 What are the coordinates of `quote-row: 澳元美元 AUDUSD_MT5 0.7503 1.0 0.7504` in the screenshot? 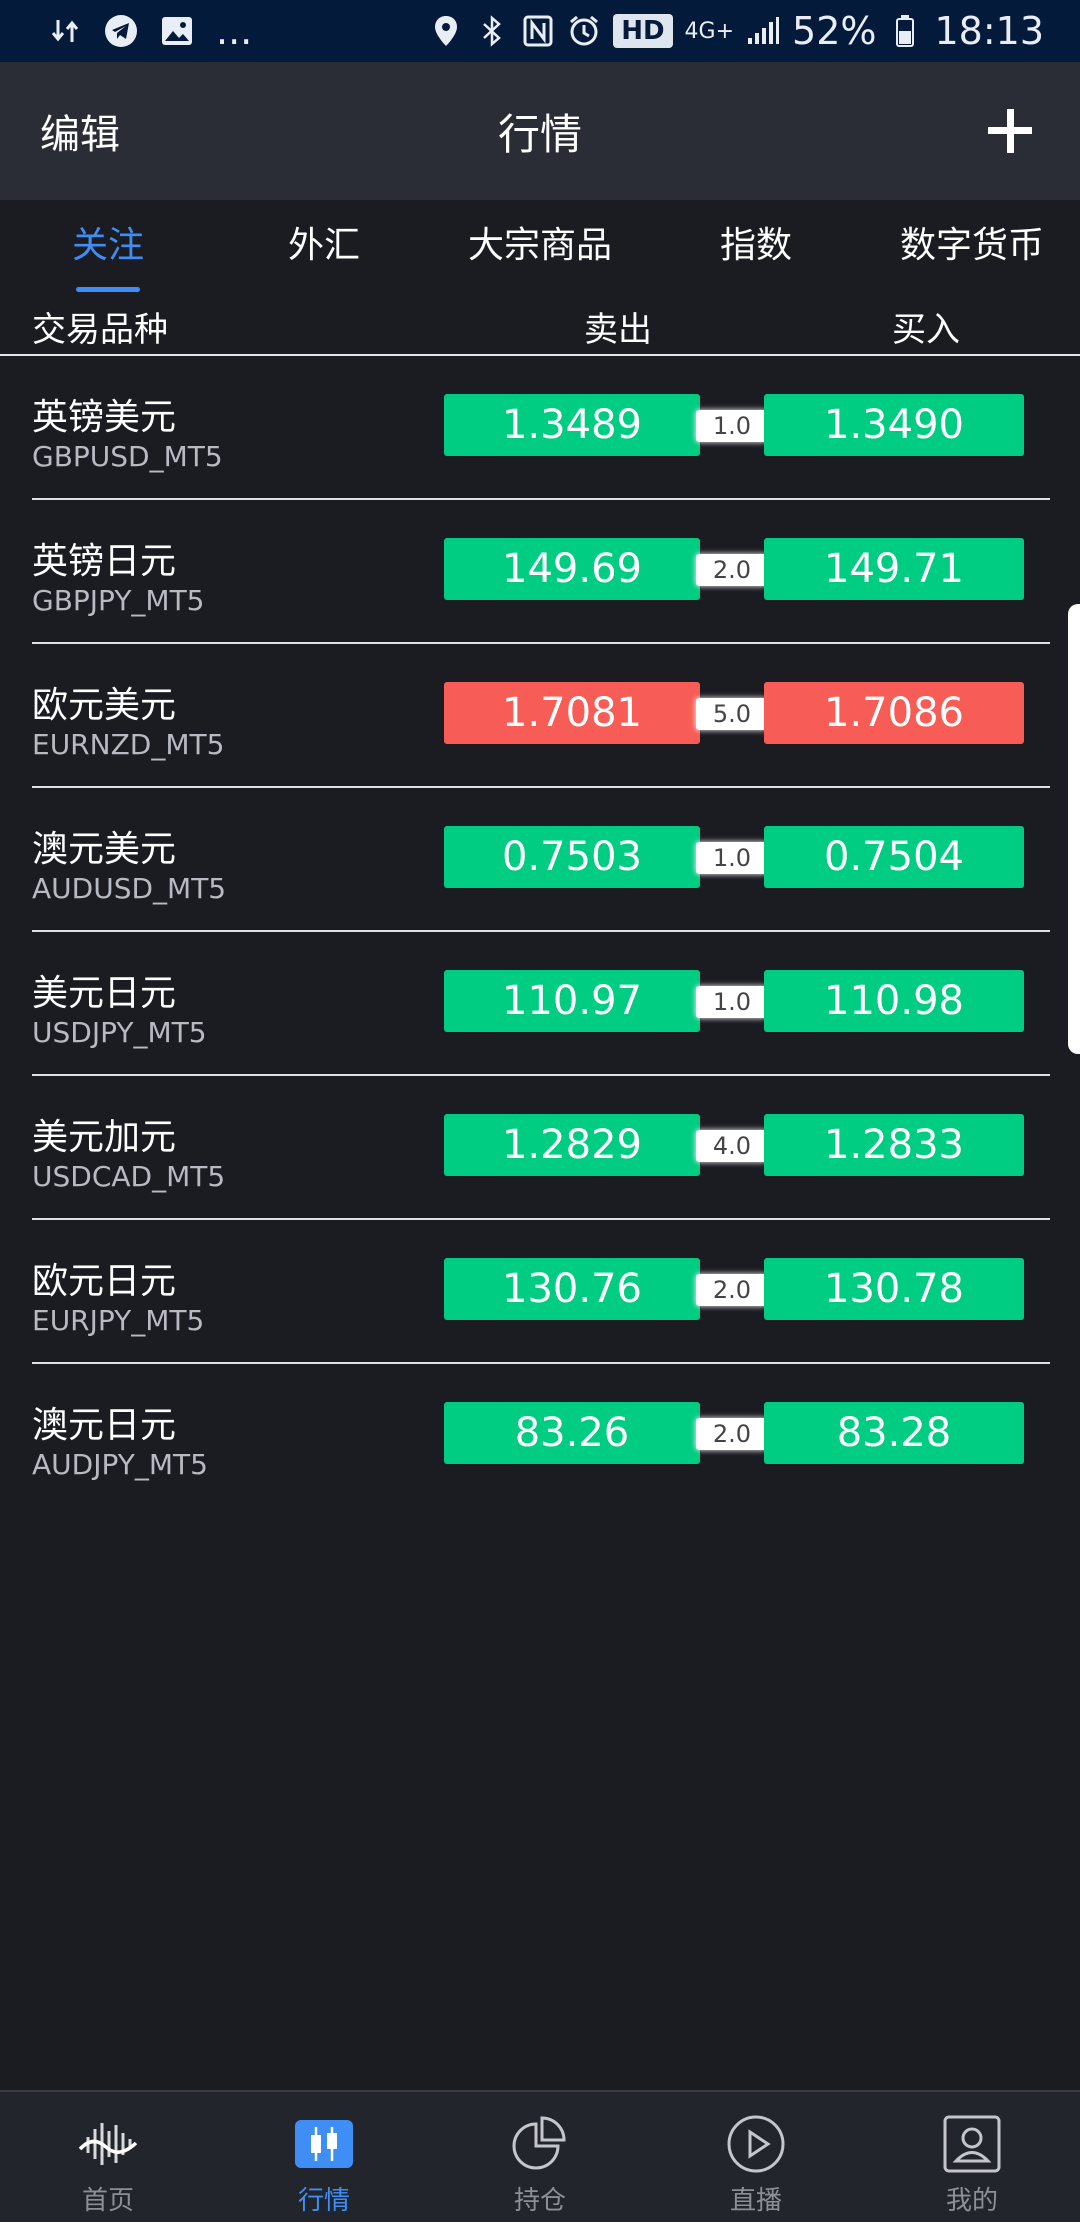 It's located at (540, 860).